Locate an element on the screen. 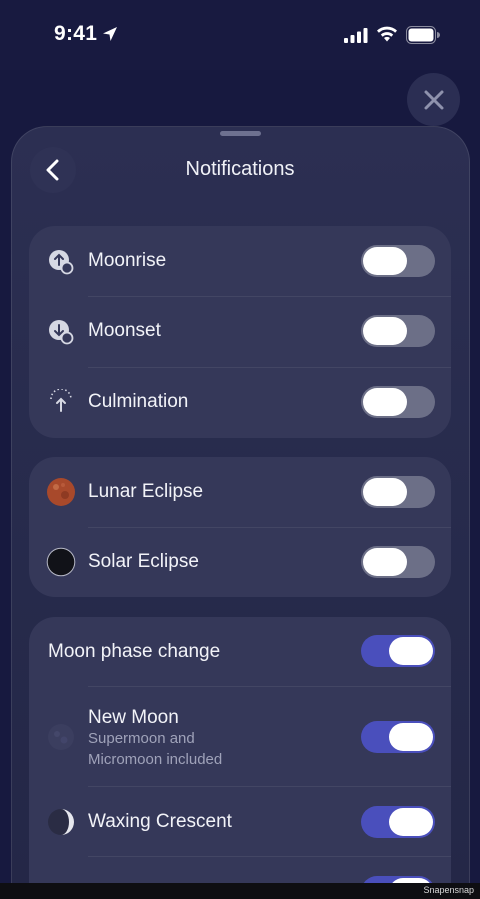  waxing-crescent-label: Waxing Crescent is located at coordinates (160, 821).